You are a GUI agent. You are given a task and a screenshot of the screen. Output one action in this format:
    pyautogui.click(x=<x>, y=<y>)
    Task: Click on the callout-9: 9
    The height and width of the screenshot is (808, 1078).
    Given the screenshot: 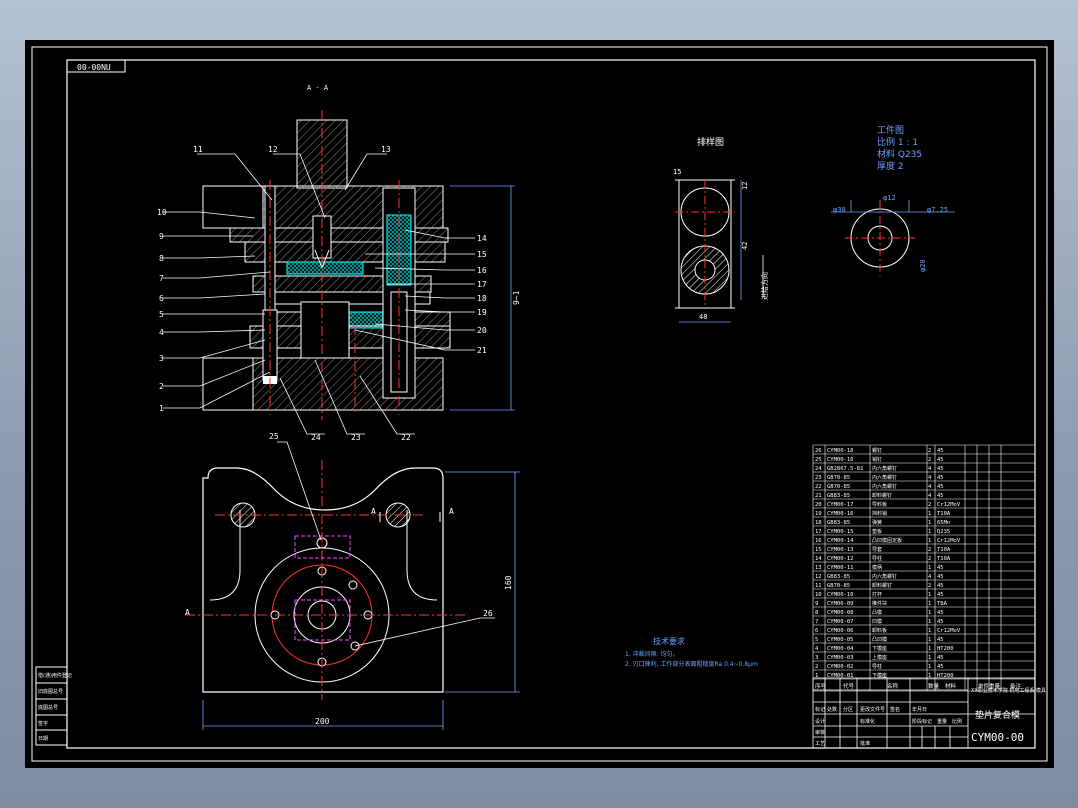 What is the action you would take?
    pyautogui.click(x=161, y=236)
    